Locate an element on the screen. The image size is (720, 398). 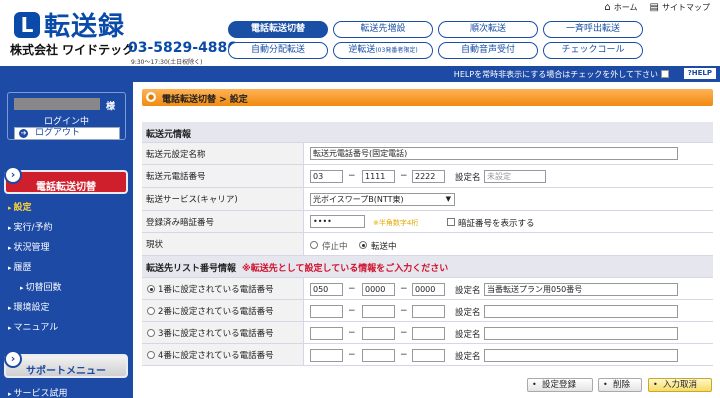
service-selected: 光ボイスワープB(NTT東) is located at coordinates (358, 199).